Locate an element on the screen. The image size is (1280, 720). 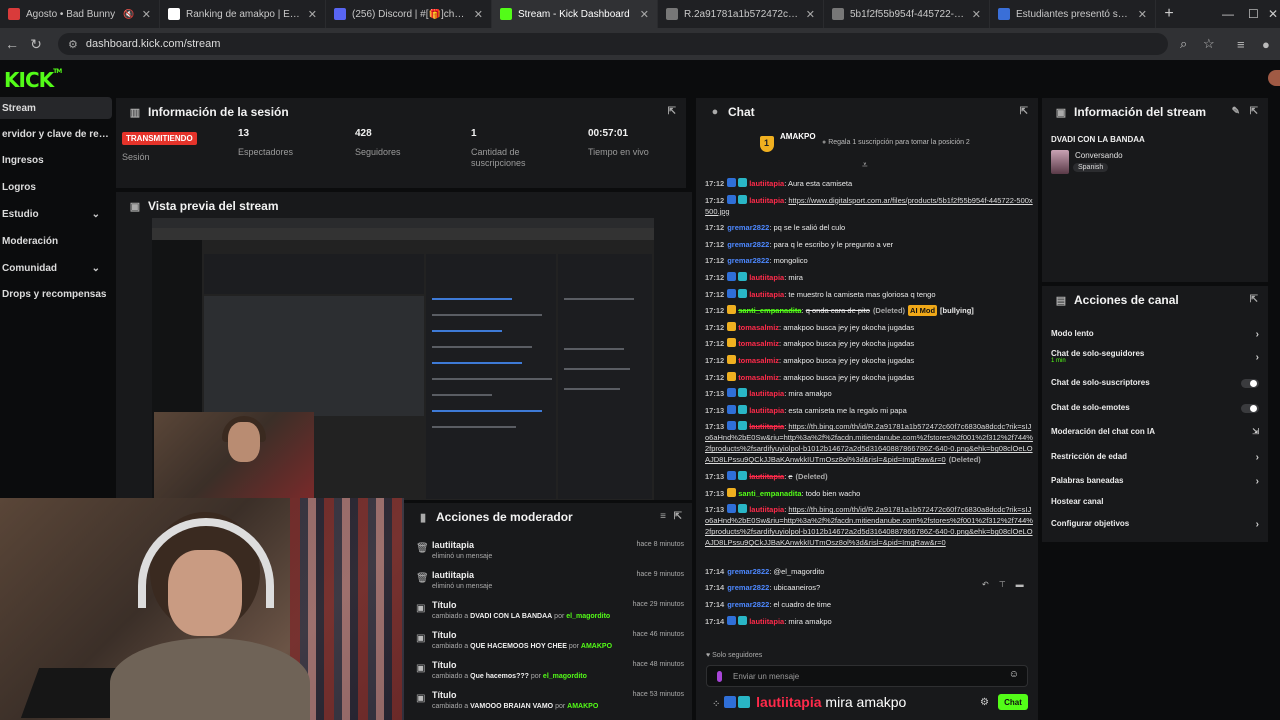
edit-icon: ✎ is located at coordinates (1236, 111).